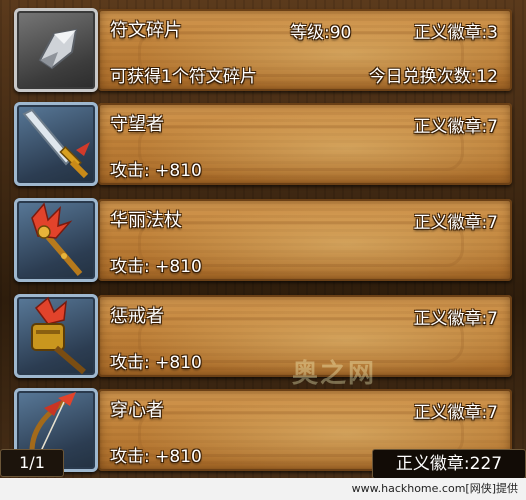 This screenshot has width=526, height=500. I want to click on sword-icon, so click(56, 144).